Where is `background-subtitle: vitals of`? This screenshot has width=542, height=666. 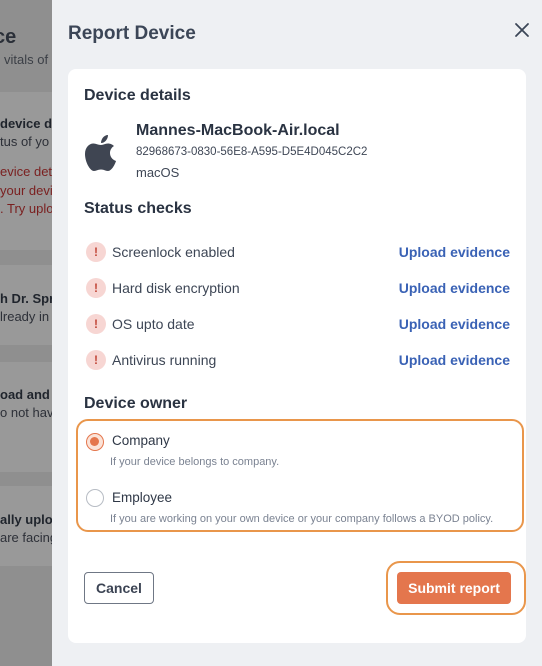 background-subtitle: vitals of is located at coordinates (26, 59).